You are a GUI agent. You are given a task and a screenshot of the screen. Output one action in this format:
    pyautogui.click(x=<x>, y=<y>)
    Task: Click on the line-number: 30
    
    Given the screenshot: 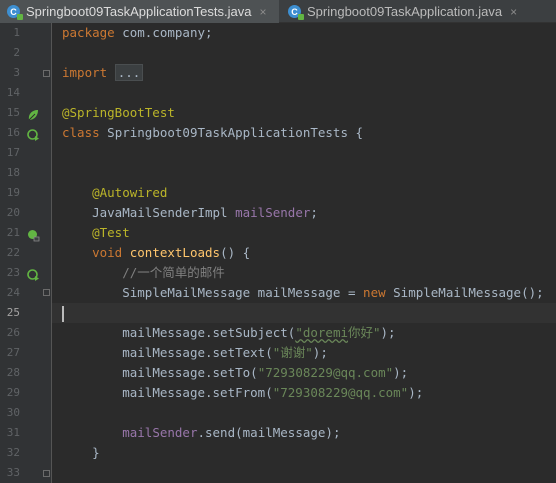 What is the action you would take?
    pyautogui.click(x=13, y=412)
    